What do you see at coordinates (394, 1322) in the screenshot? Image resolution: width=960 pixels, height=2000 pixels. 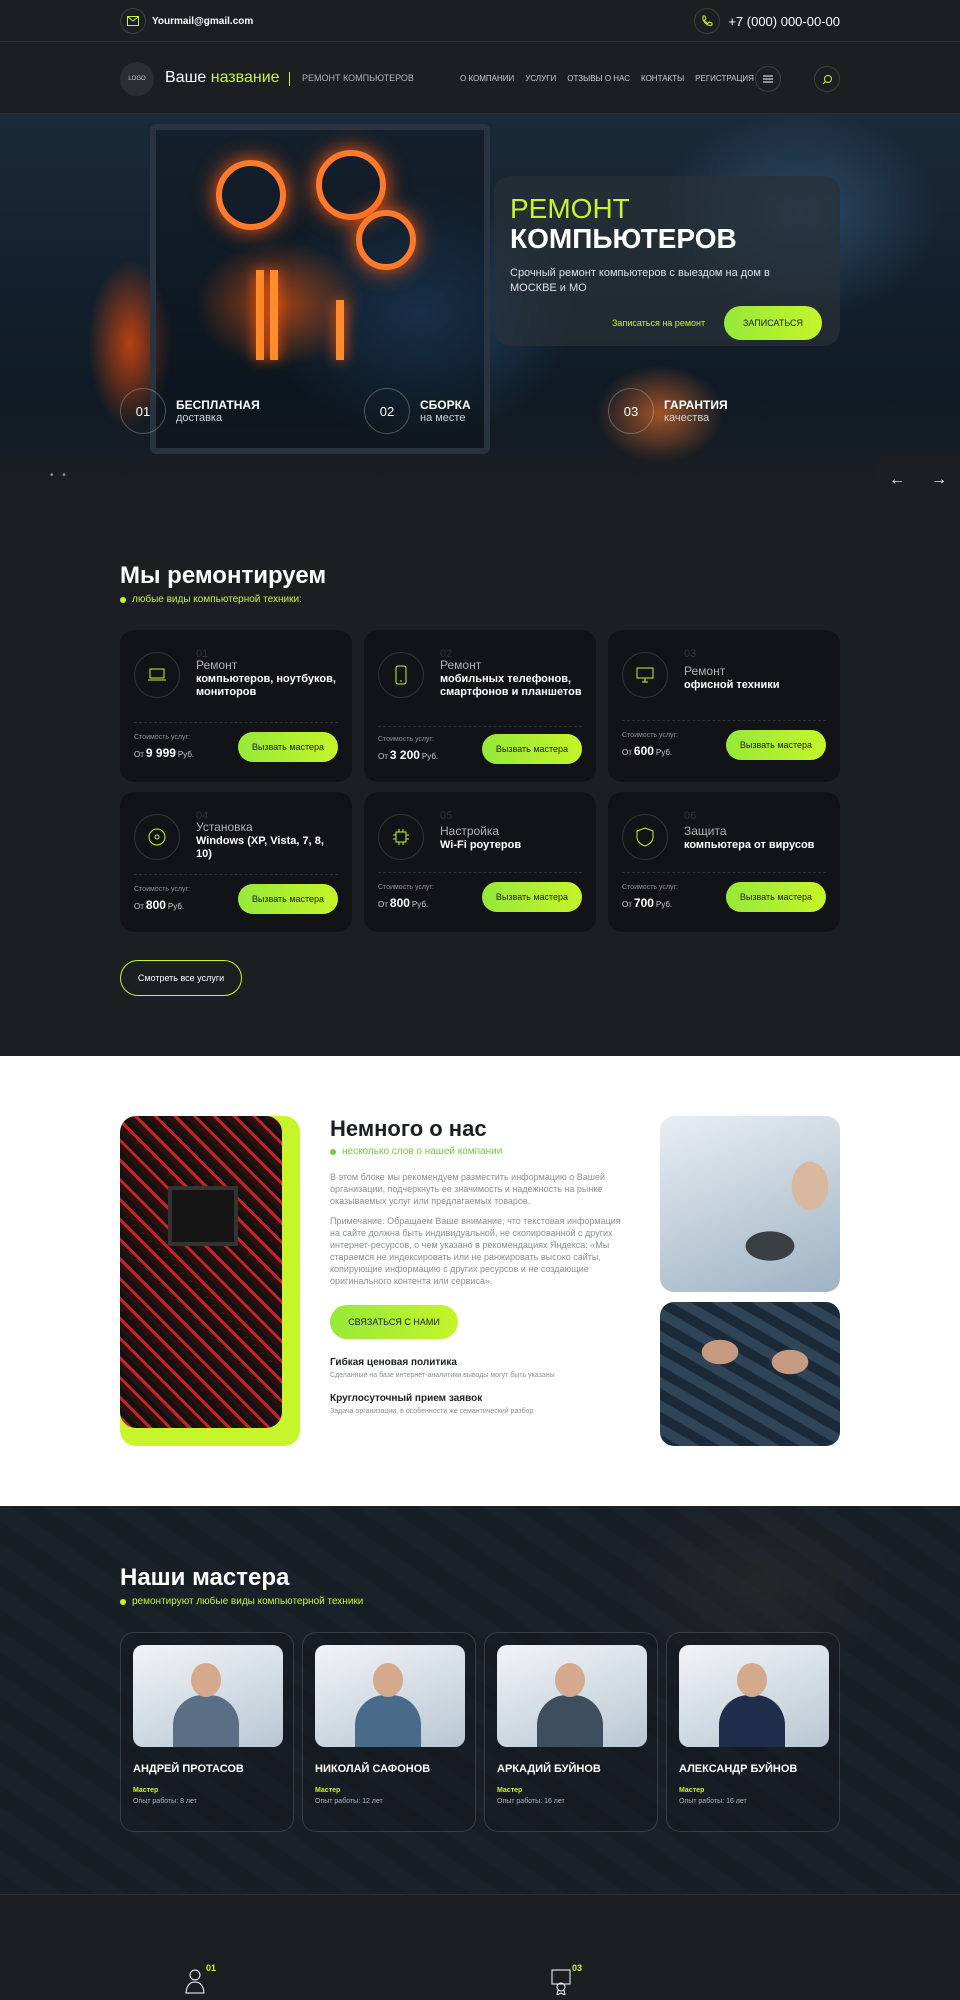 I see `contact-button: СВЯЗАТЬСЯ С НАМИ` at bounding box center [394, 1322].